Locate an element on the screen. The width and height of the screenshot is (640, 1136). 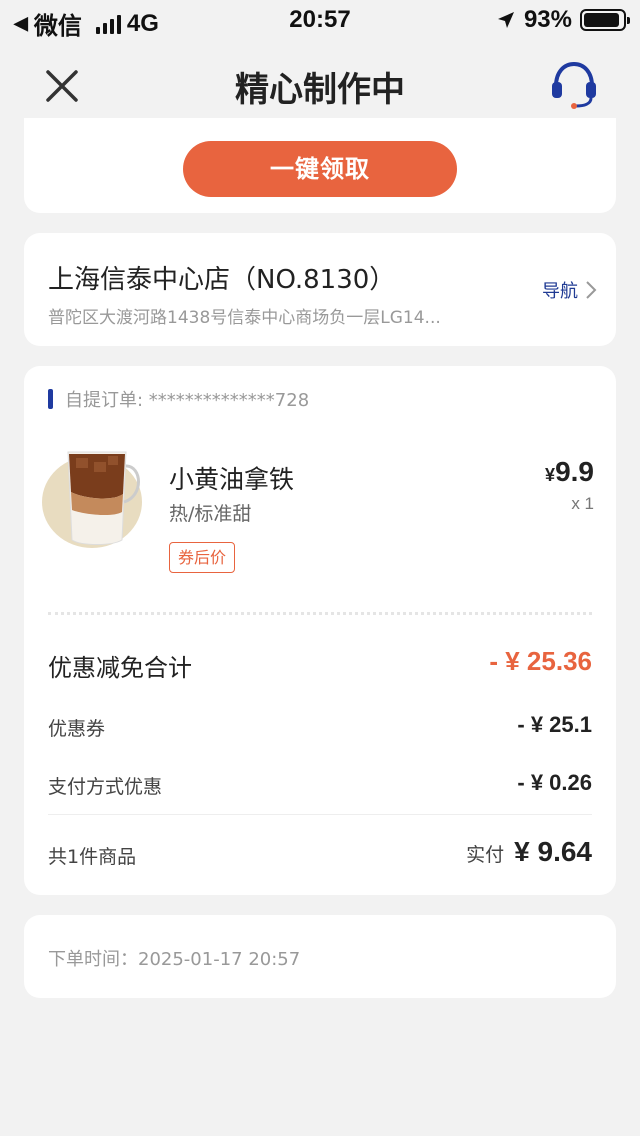
order-time: 下单时间：2025-01-17 20:57 is located at coordinates (174, 959).